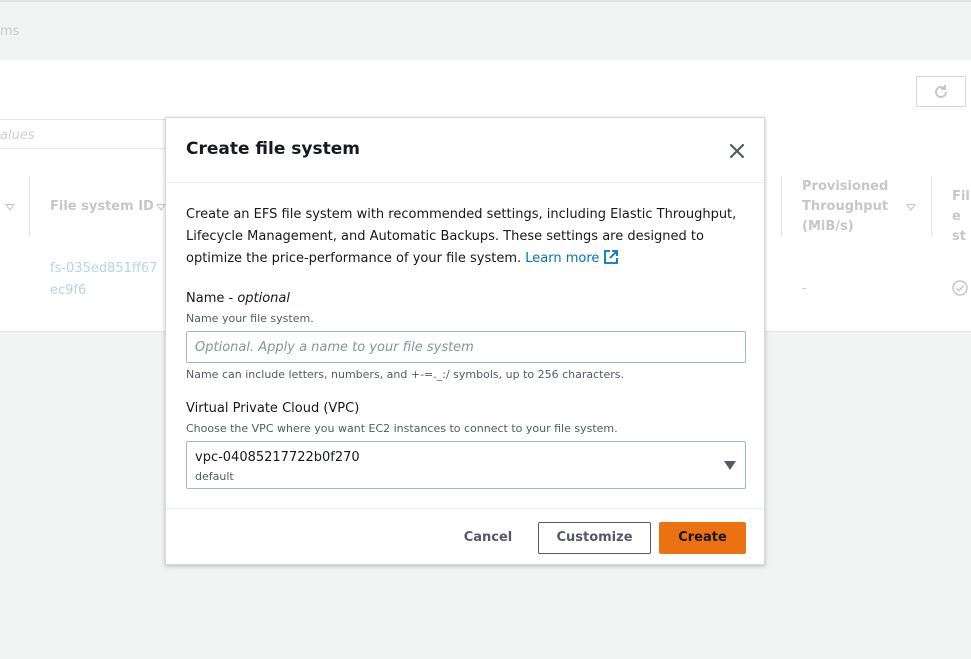 Image resolution: width=971 pixels, height=659 pixels. I want to click on customize-button: Customize, so click(594, 538).